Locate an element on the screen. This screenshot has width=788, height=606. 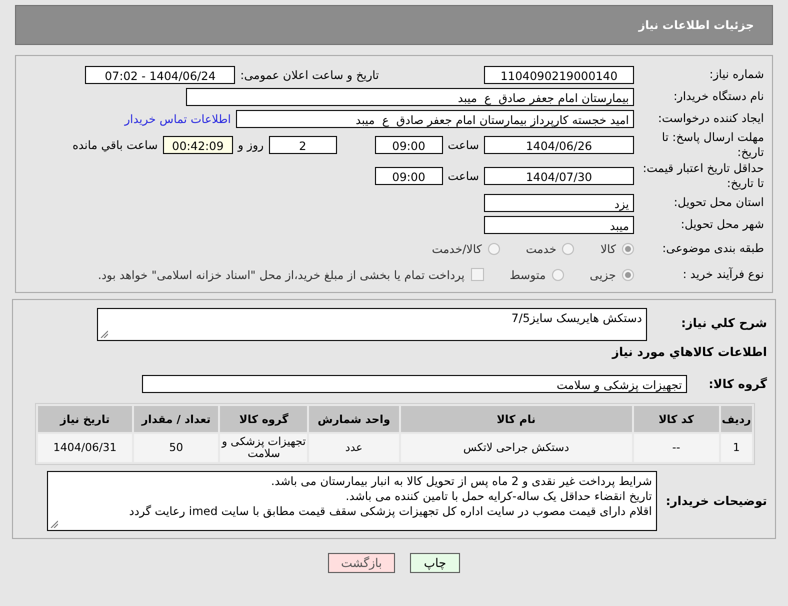
option-label: کالا is located at coordinates (608, 249).